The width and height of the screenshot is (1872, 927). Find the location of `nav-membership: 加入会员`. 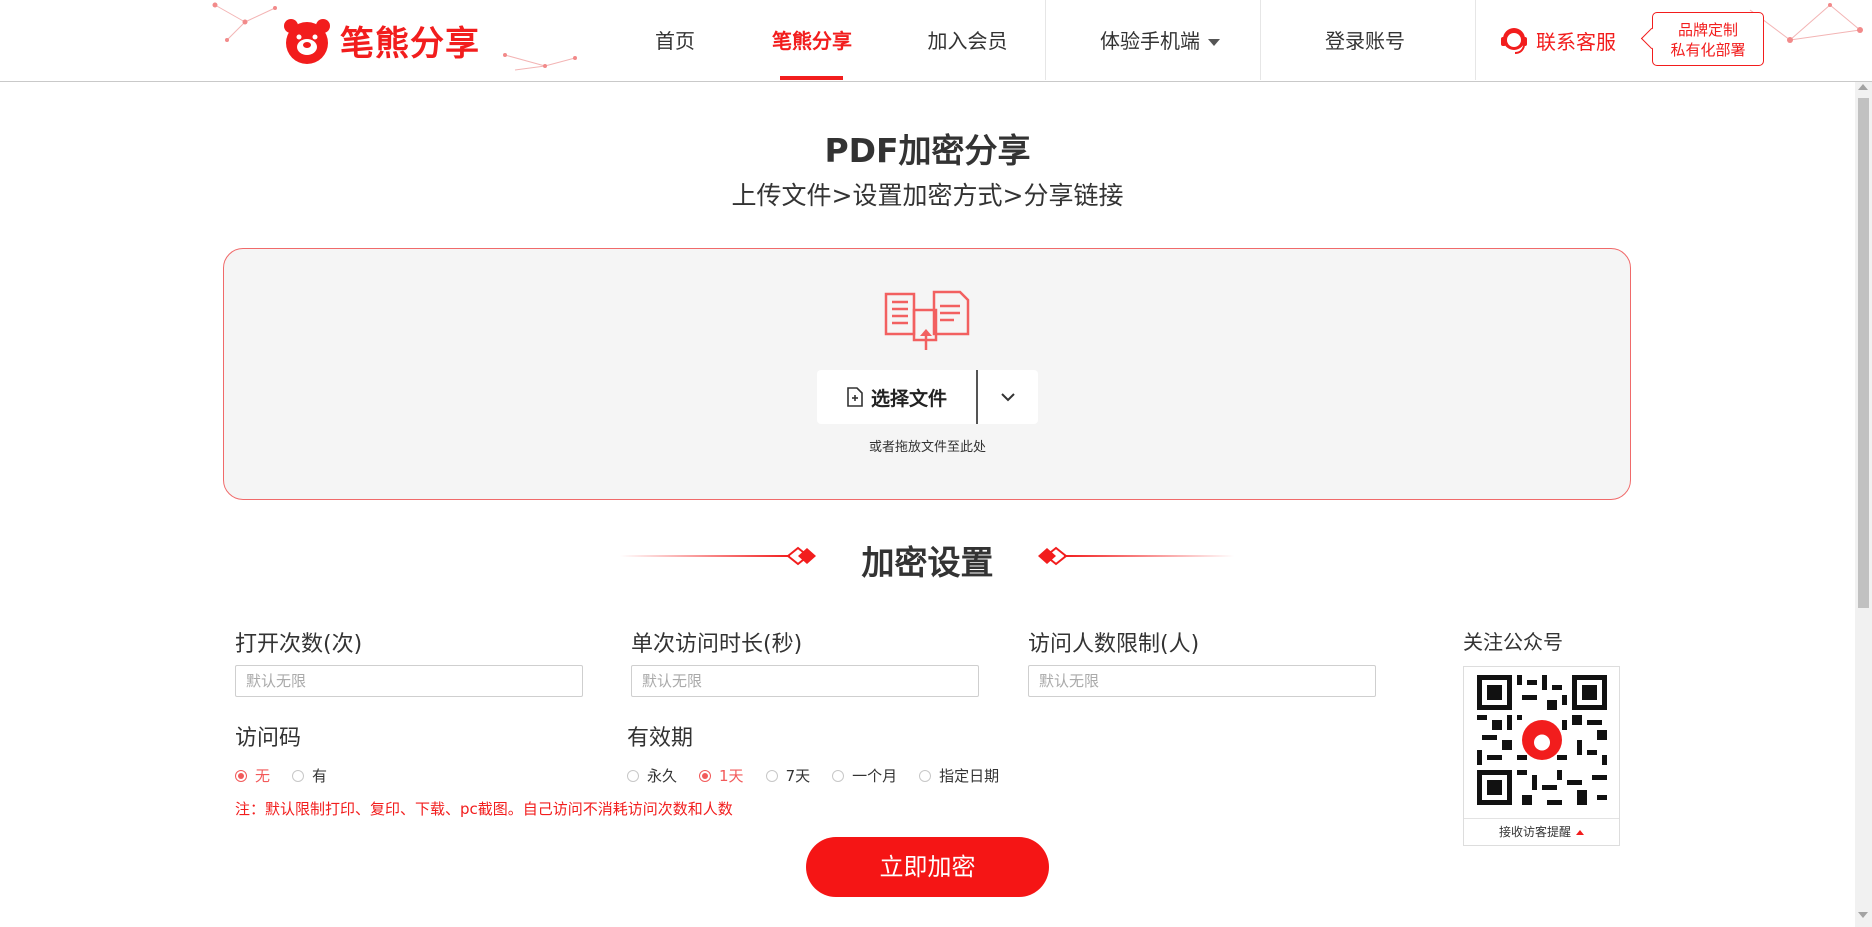

nav-membership: 加入会员 is located at coordinates (967, 40).